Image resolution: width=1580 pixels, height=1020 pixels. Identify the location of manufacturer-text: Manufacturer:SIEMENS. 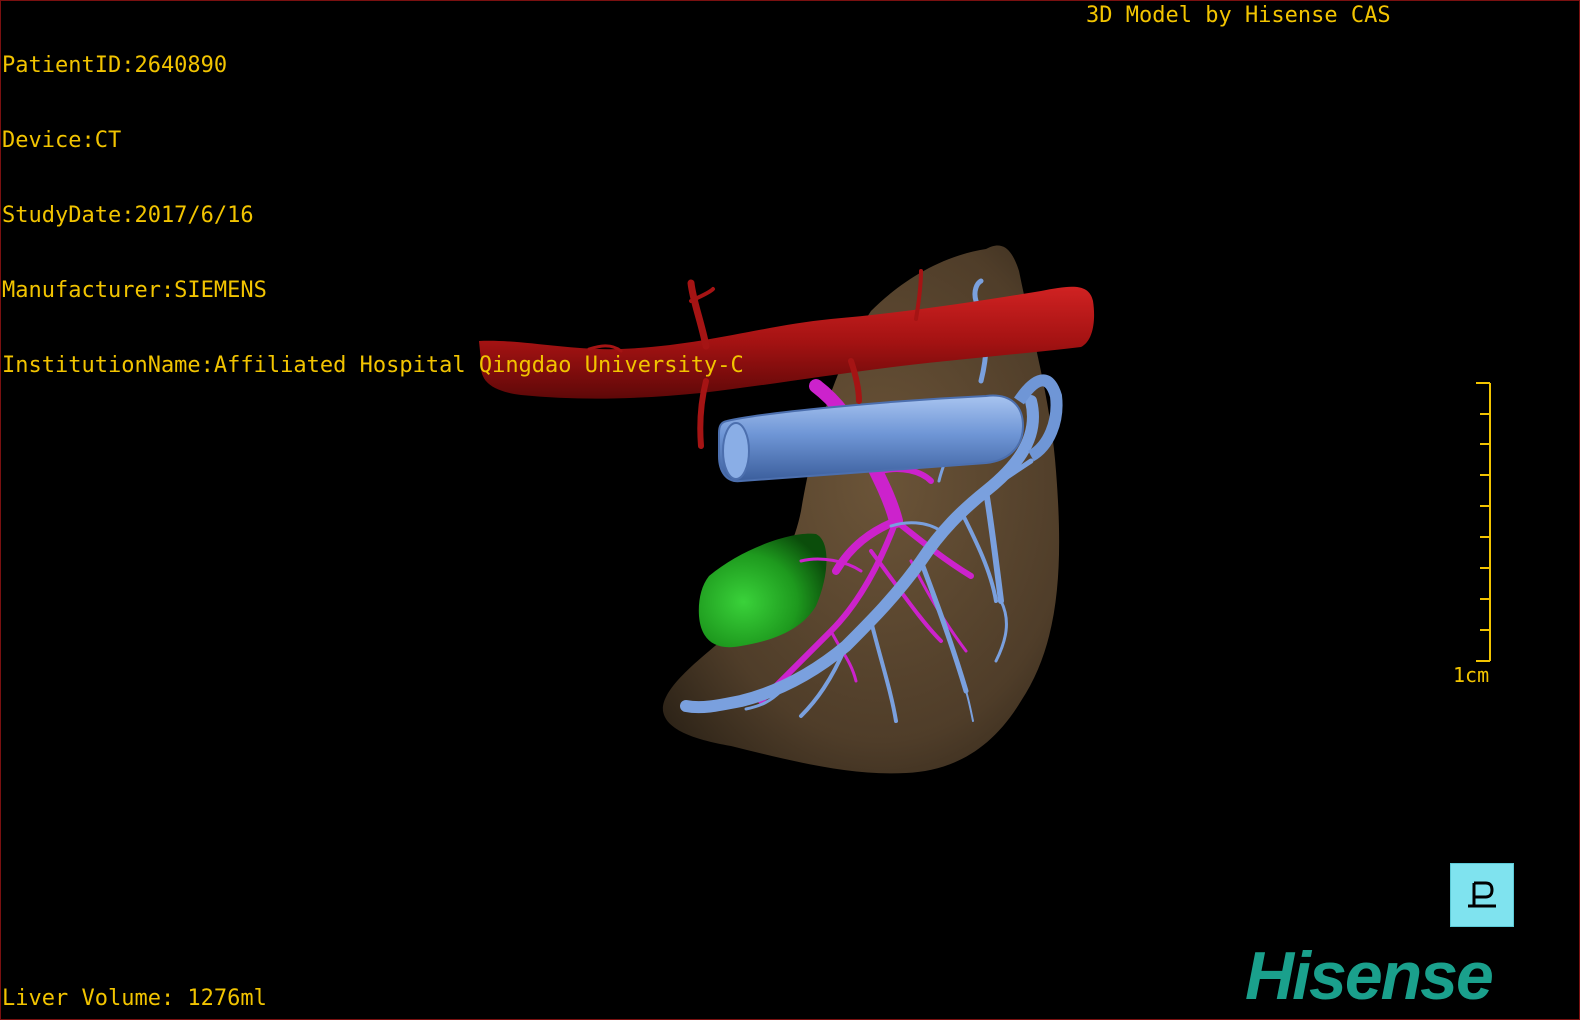
(134, 290).